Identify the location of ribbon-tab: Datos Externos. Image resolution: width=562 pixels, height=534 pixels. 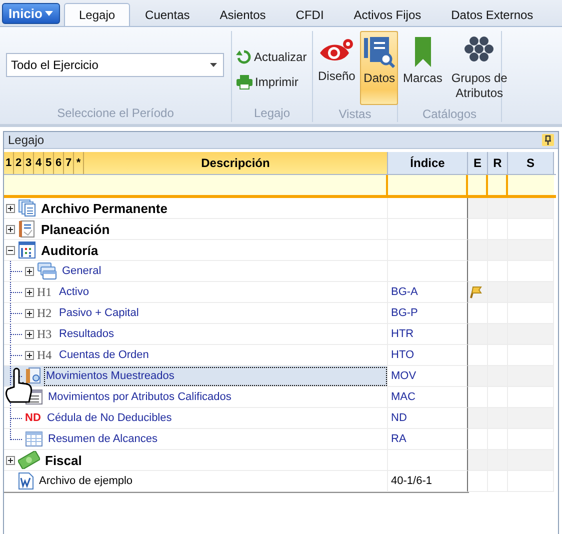
(492, 14).